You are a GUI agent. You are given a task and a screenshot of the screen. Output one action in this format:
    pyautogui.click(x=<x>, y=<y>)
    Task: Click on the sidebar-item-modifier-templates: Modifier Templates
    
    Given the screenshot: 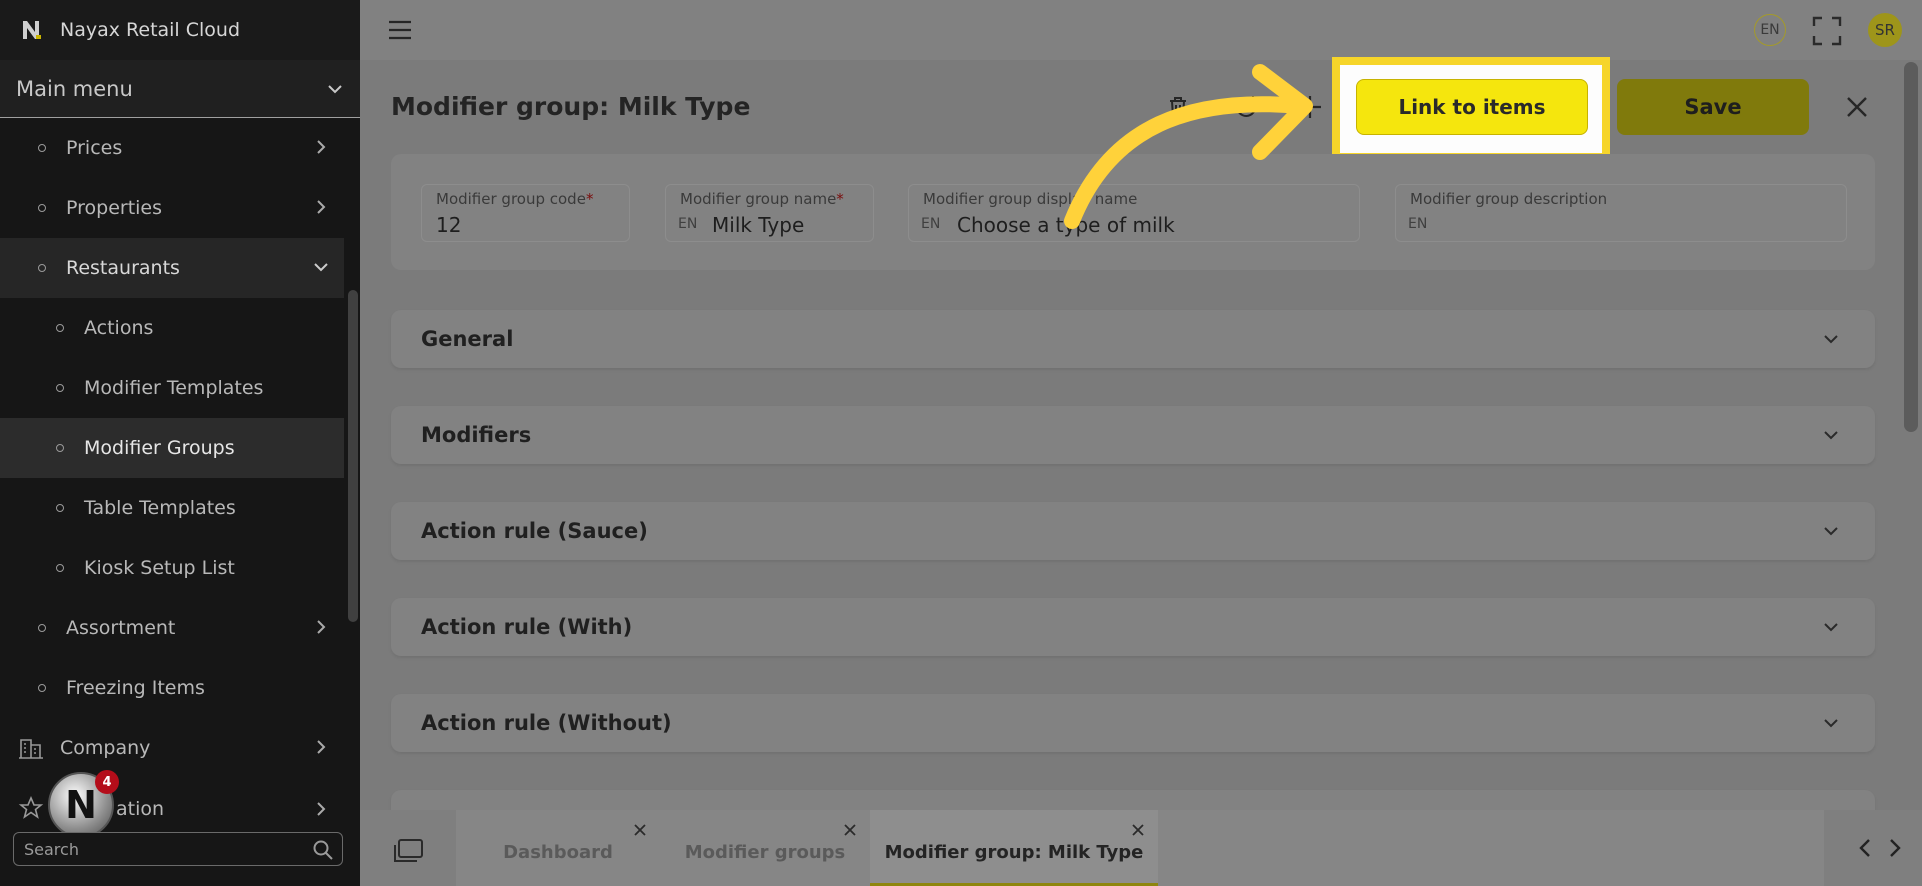 What is the action you would take?
    pyautogui.click(x=172, y=388)
    